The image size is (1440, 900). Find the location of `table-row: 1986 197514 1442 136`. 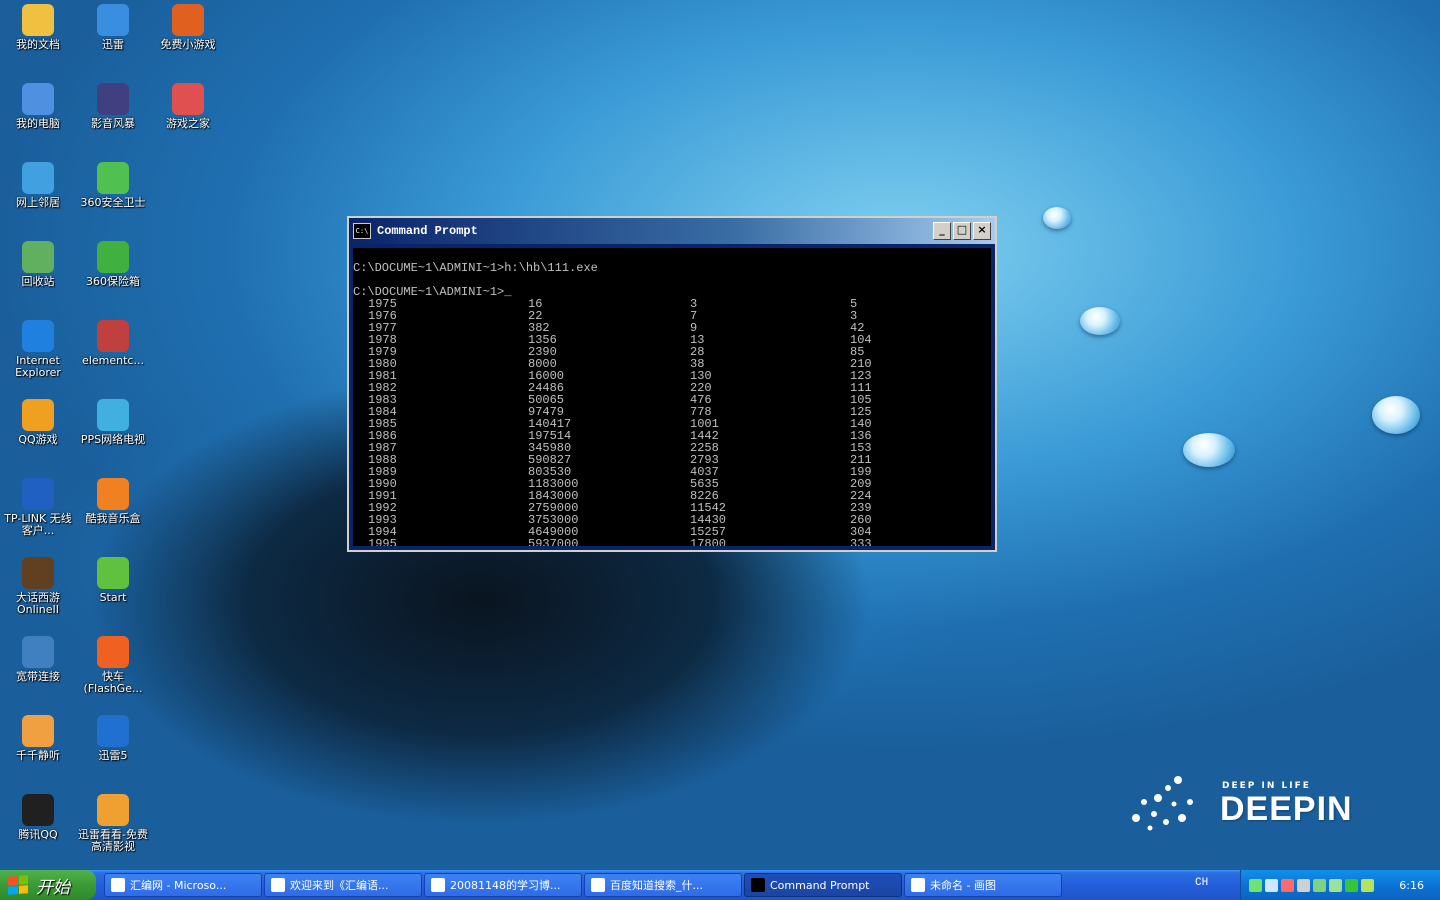

table-row: 1986 197514 1442 136 is located at coordinates (672, 436).